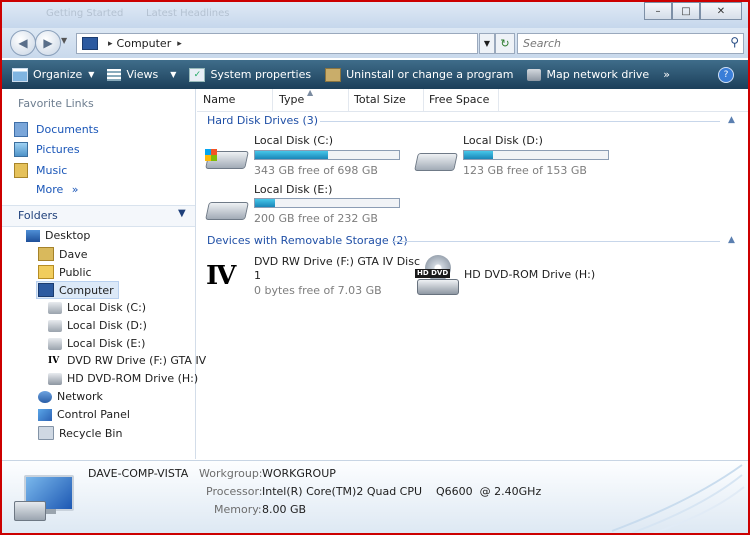 The width and height of the screenshot is (750, 535). I want to click on help-button: ?, so click(726, 75).